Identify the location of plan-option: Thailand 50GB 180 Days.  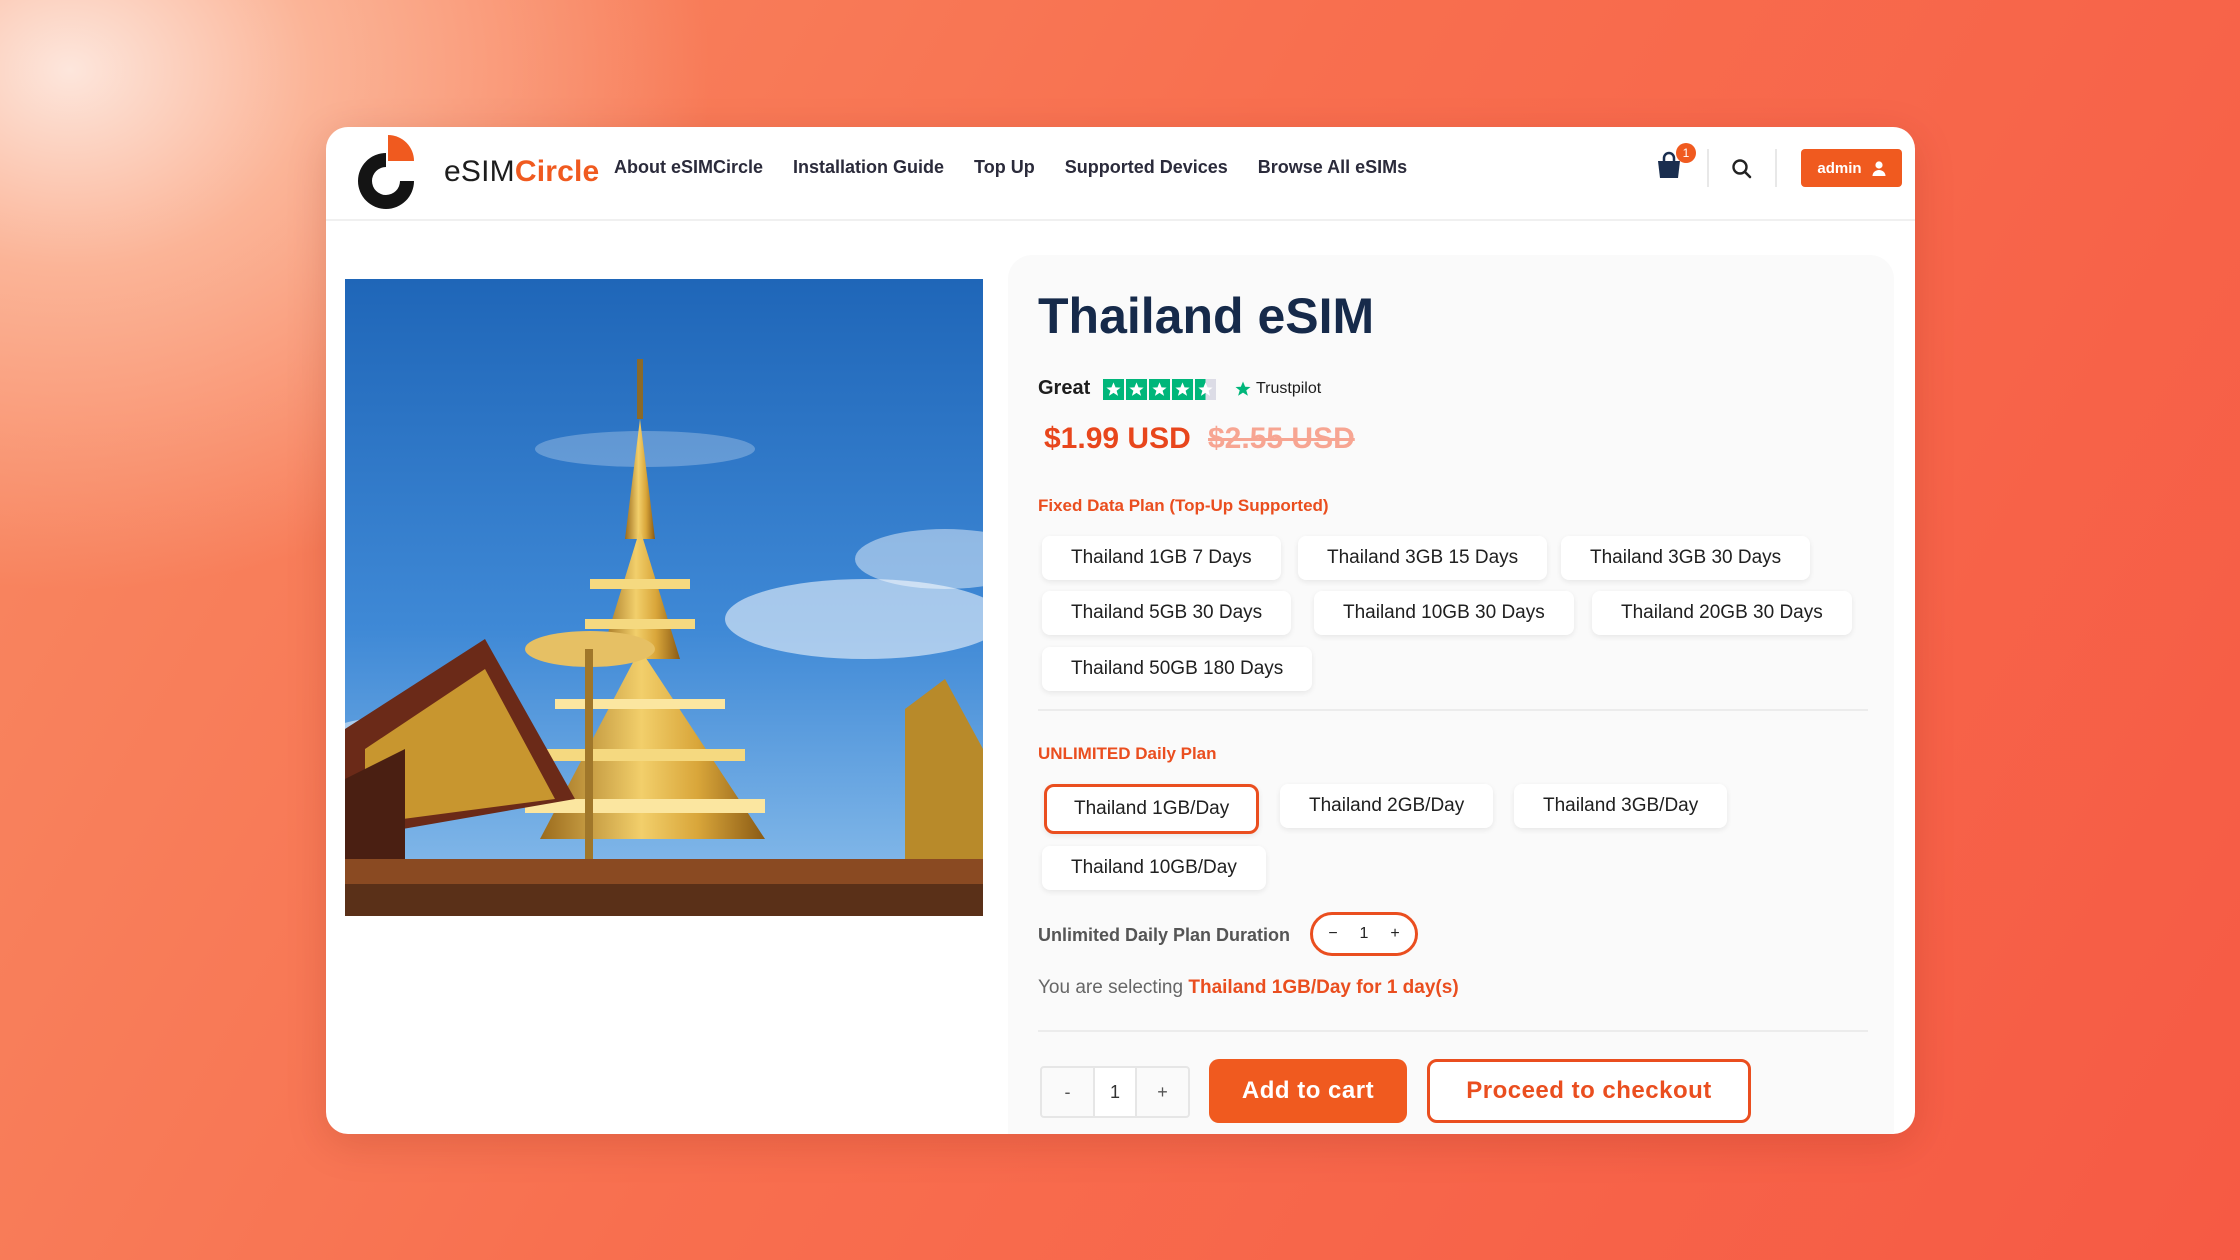
(1177, 669).